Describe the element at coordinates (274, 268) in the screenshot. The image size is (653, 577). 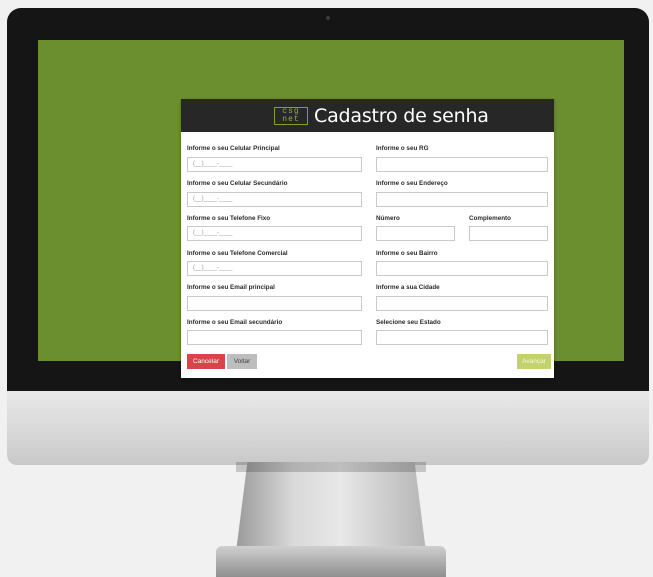
I see `telefone-comercial-input: (__)____-____` at that location.